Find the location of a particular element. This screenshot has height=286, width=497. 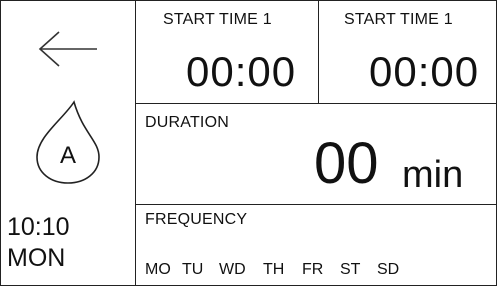

start-time-2-panel: START TIME 1 00:00 is located at coordinates (407, 52).